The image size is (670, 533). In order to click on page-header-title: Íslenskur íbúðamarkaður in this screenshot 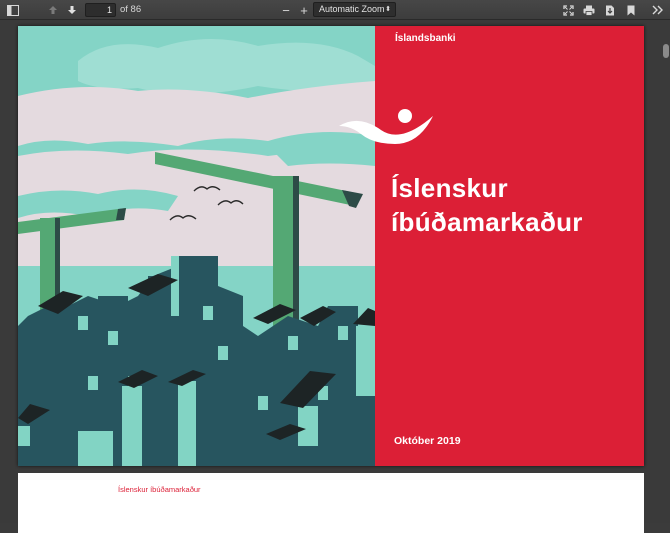, I will do `click(159, 489)`.